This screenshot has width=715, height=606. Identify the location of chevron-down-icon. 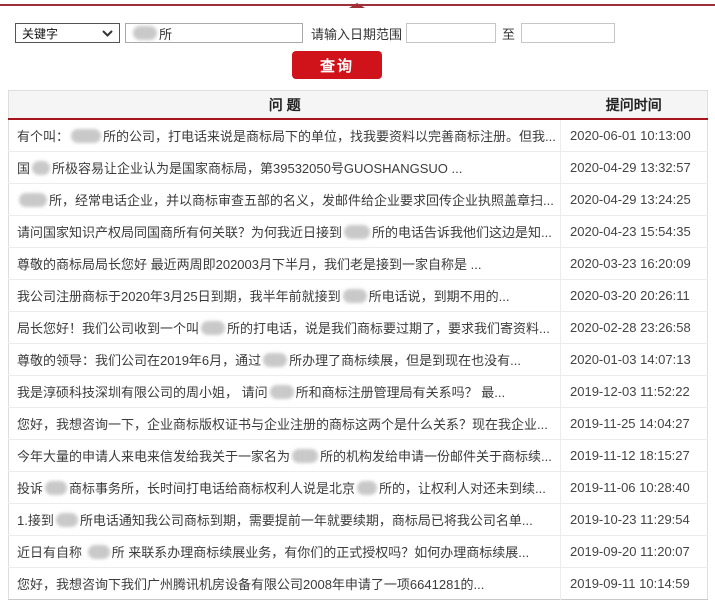
(107, 33).